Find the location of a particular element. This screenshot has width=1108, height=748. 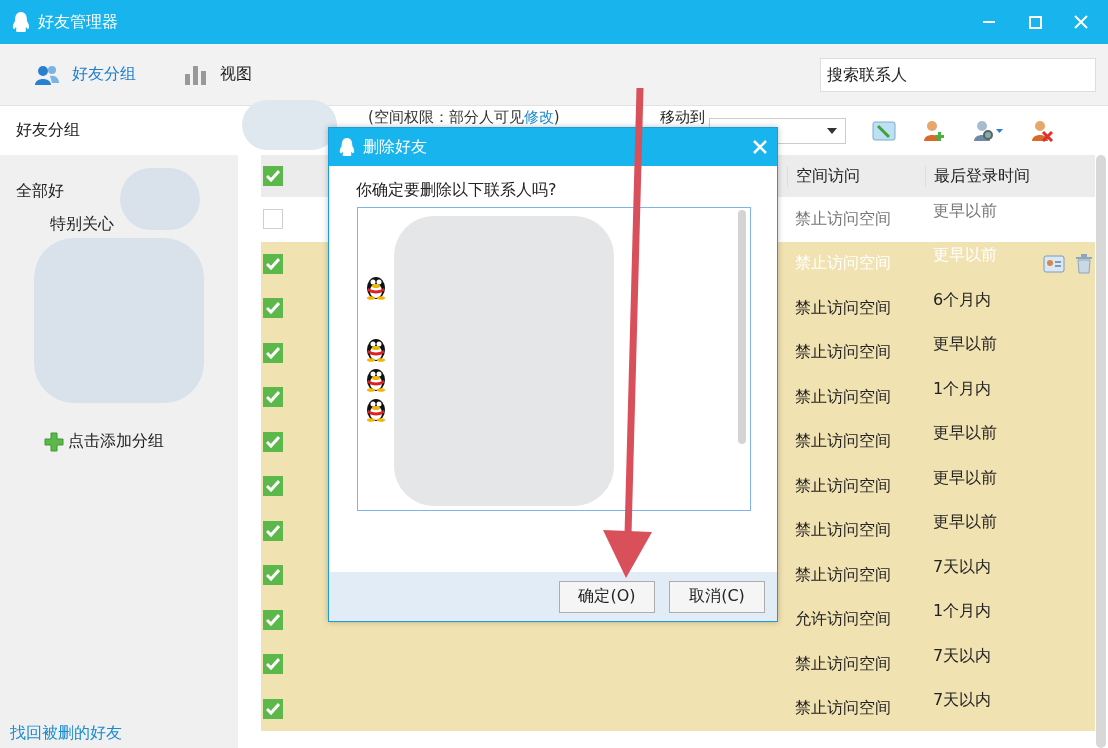

table-cell-text: 允许访问空间 is located at coordinates (843, 620).